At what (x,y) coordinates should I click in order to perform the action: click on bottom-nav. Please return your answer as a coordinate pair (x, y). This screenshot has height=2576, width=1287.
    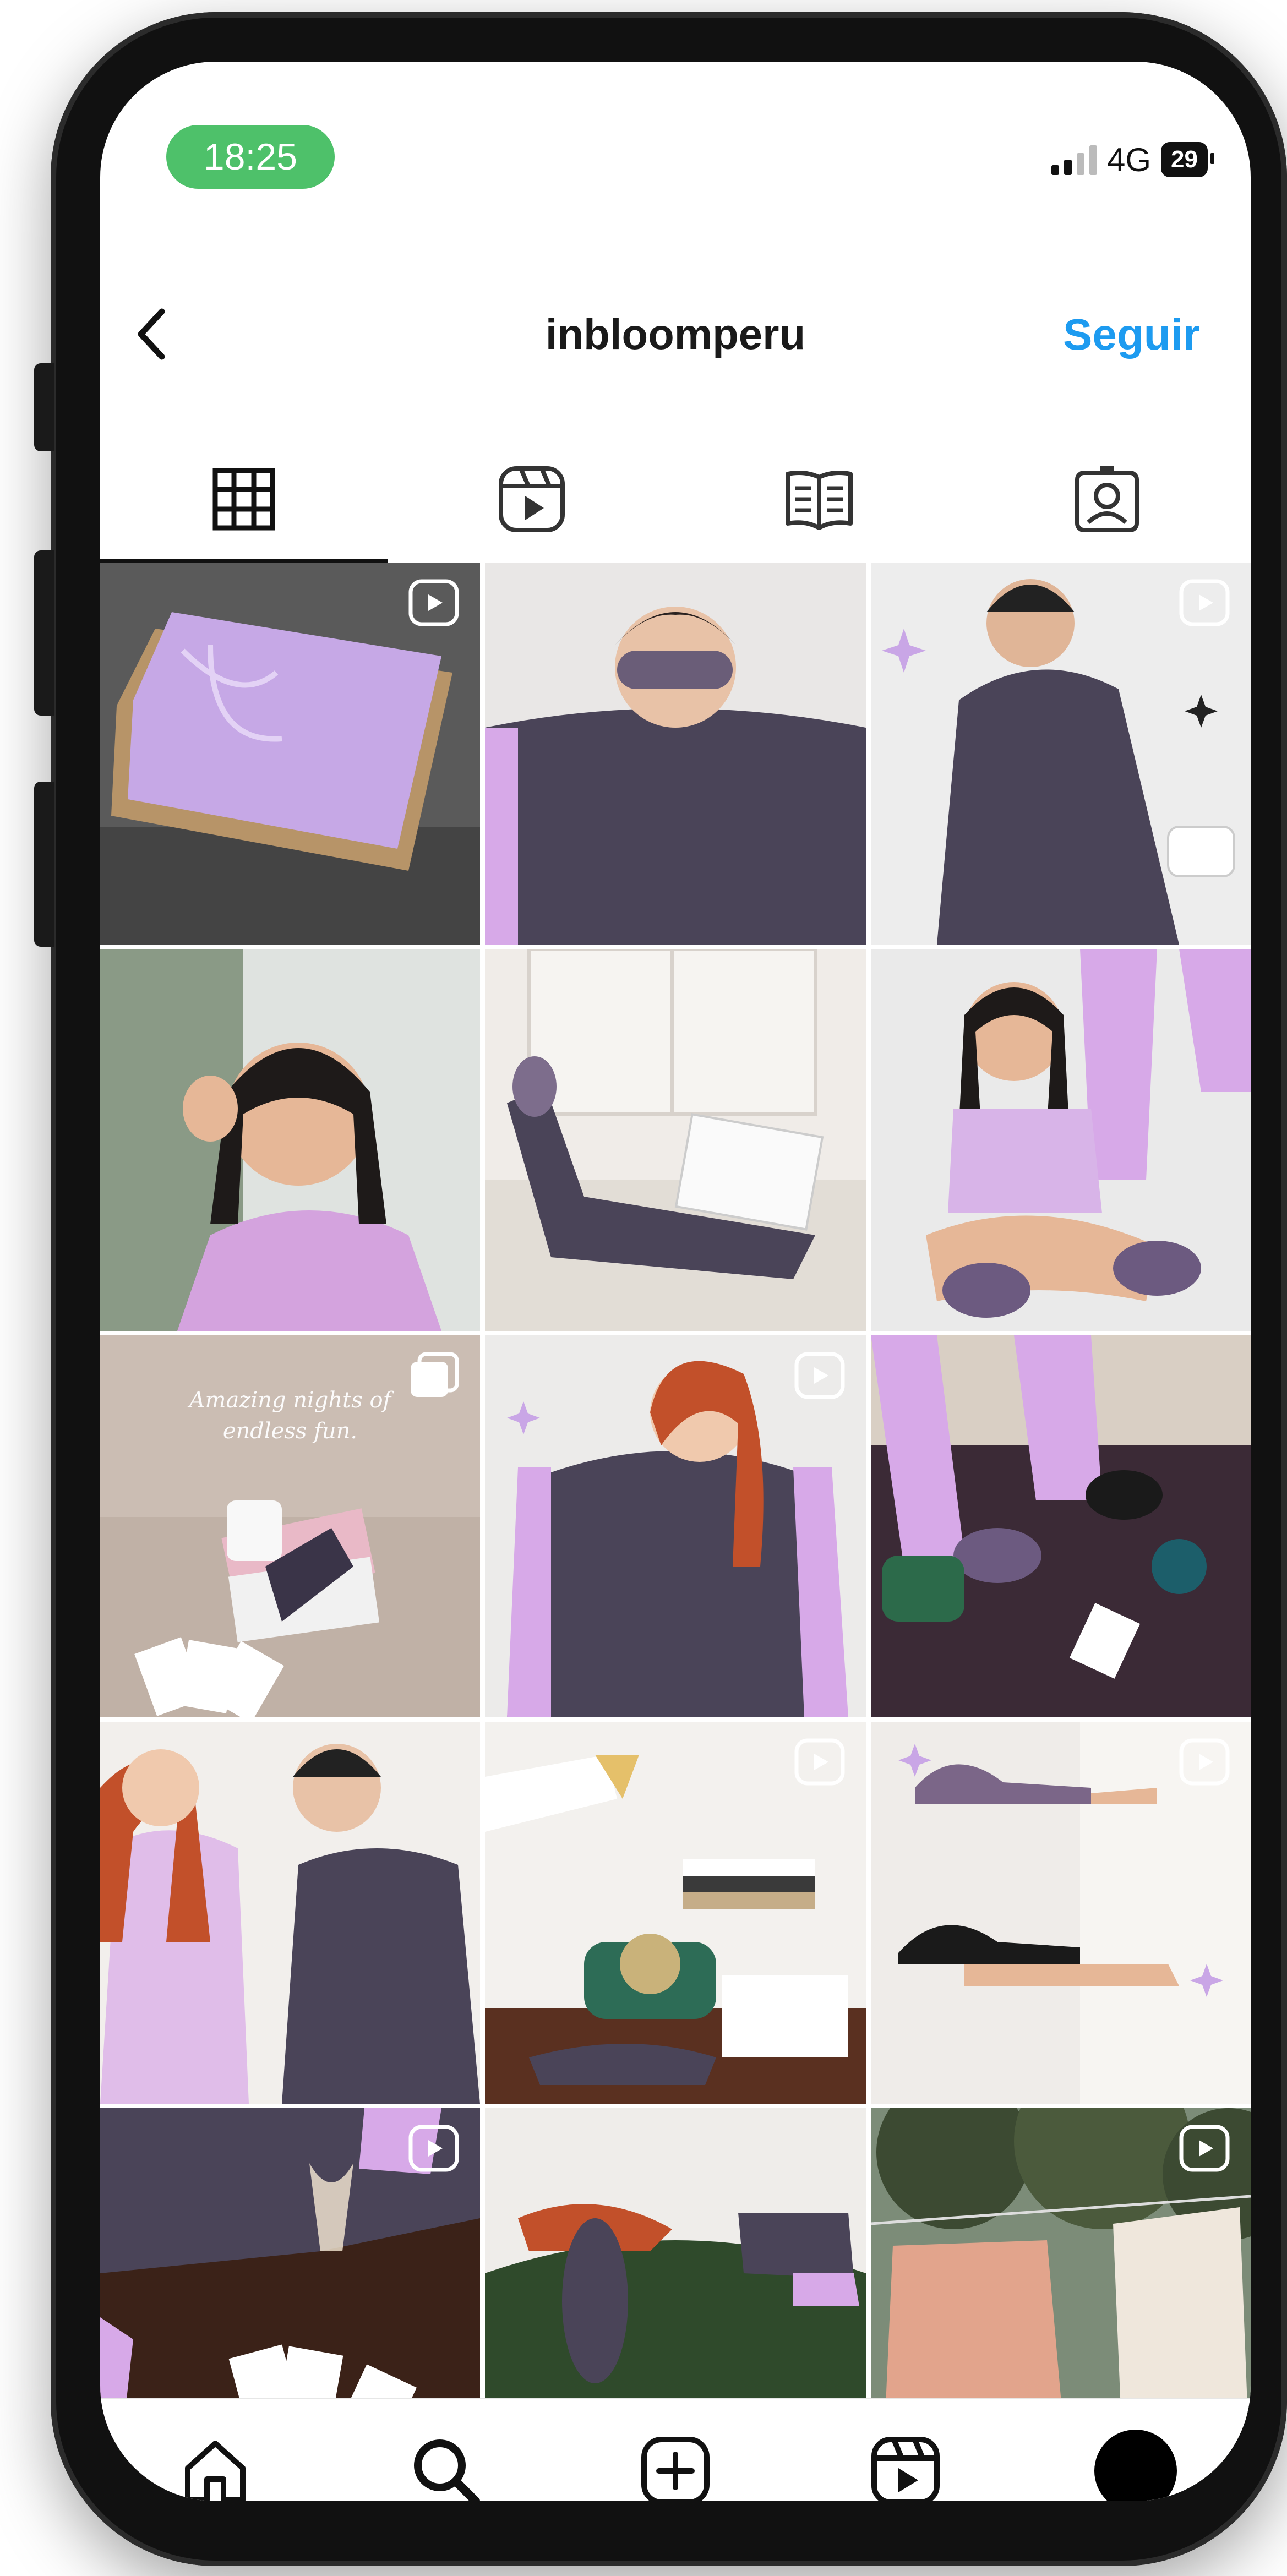
    Looking at the image, I should click on (675, 2450).